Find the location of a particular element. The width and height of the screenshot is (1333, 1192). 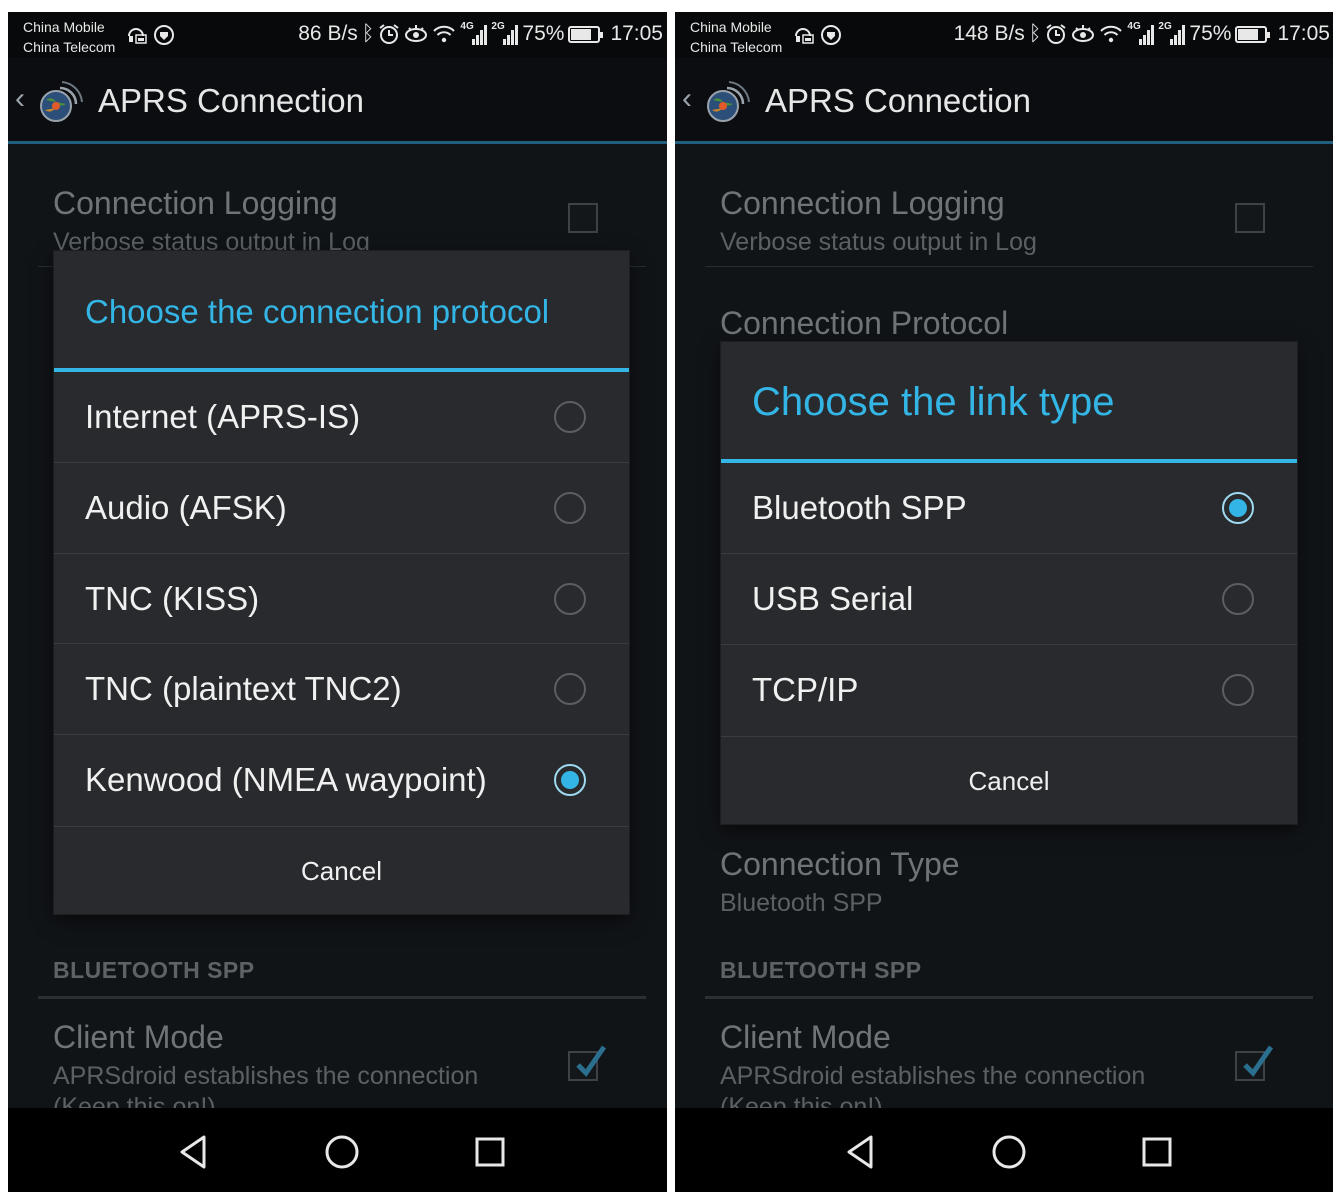

connection-logging-summary: Verbose status output in Log is located at coordinates (878, 242).